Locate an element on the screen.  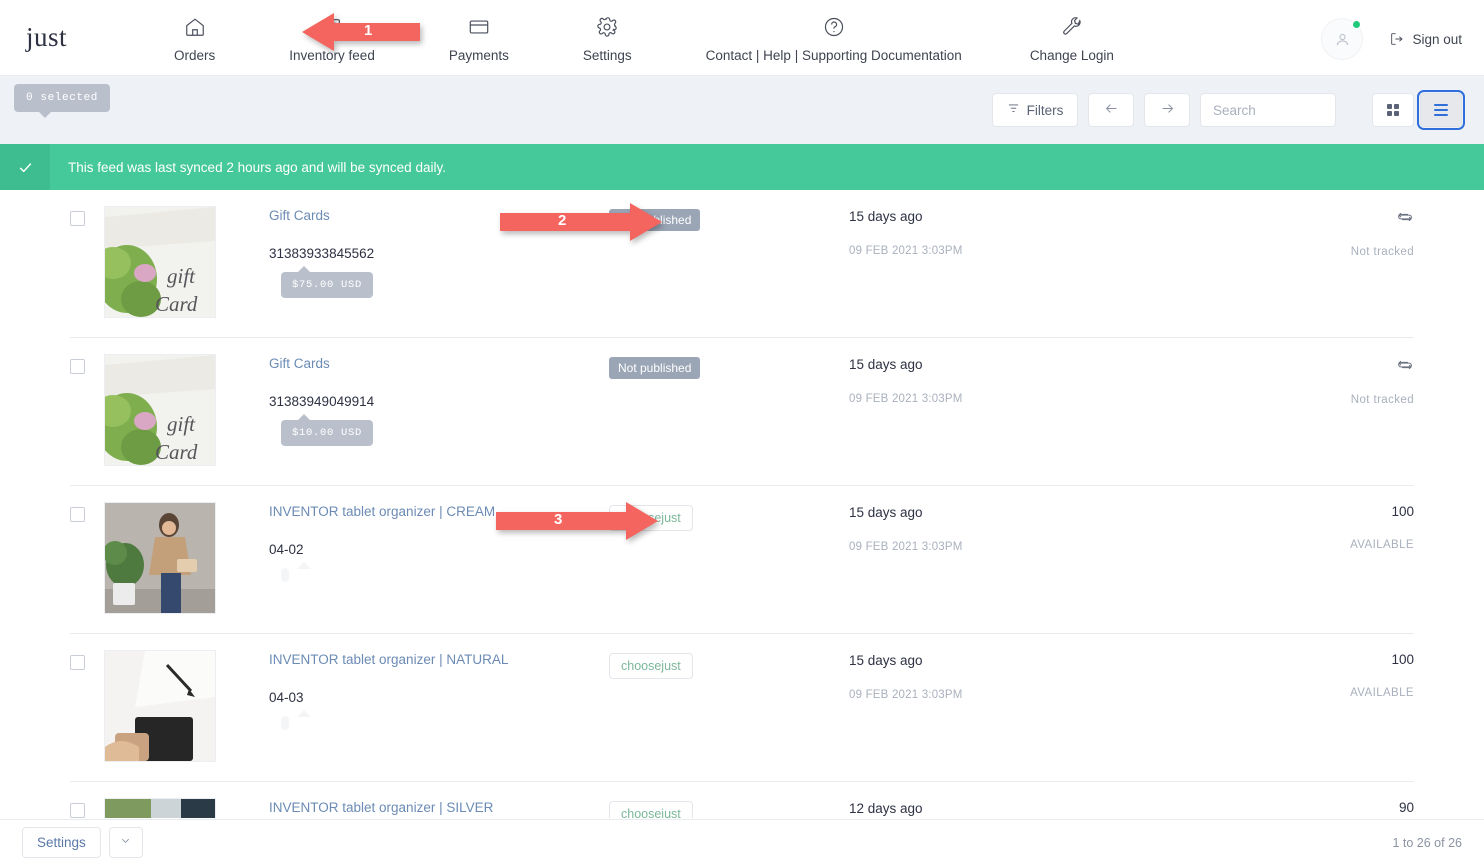
annotation-arrow-2: 2 is located at coordinates (581, 222).